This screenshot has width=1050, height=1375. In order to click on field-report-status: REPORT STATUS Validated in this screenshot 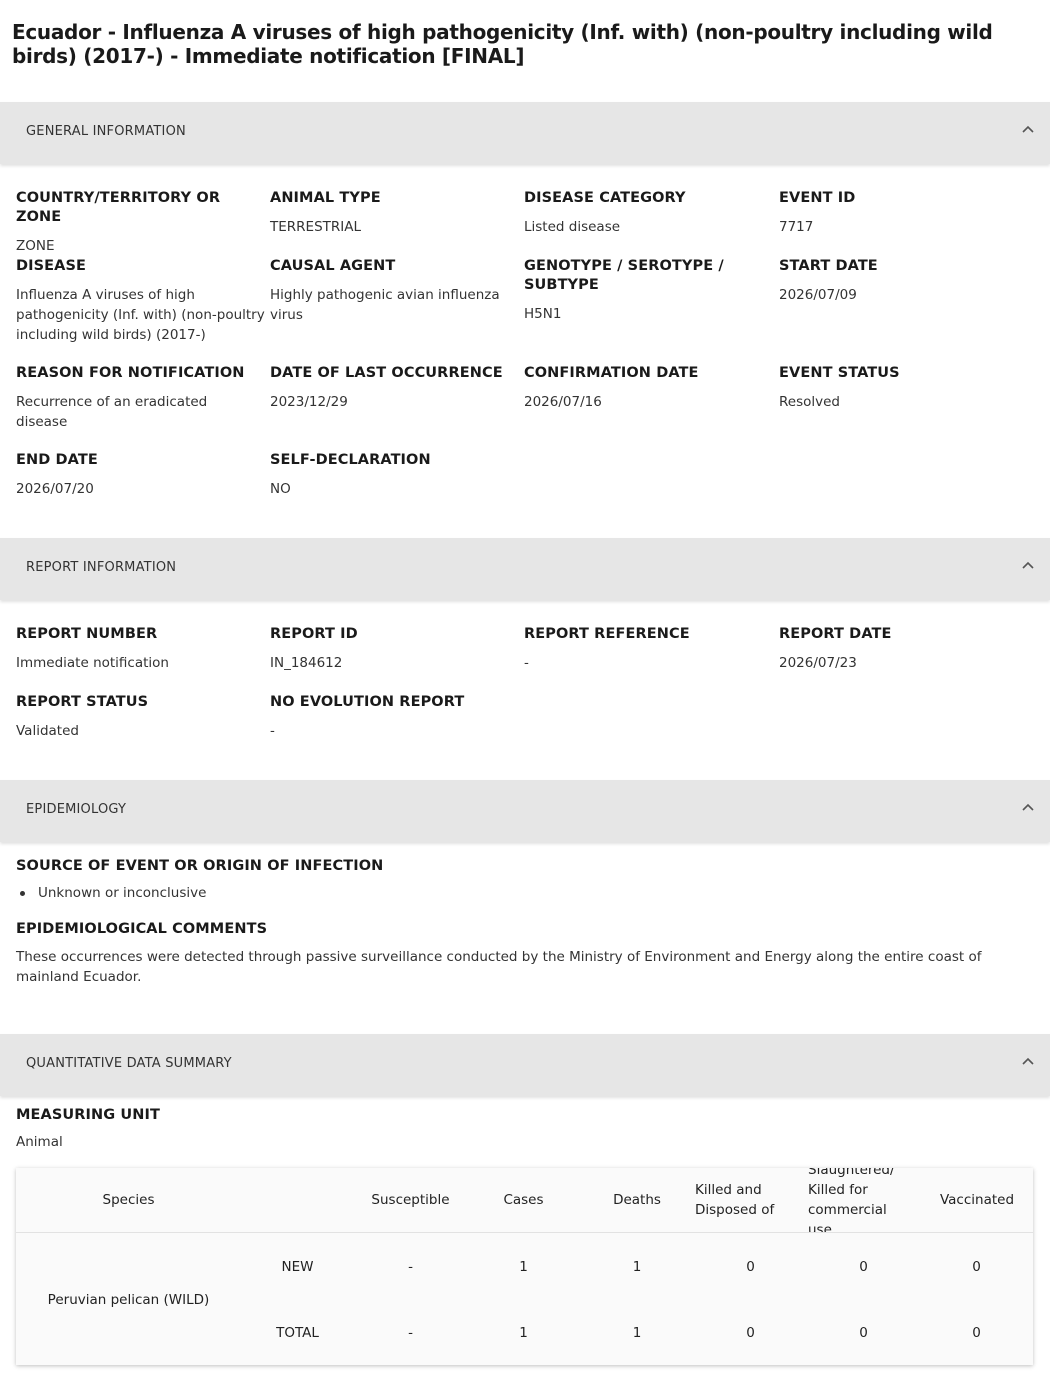, I will do `click(141, 717)`.